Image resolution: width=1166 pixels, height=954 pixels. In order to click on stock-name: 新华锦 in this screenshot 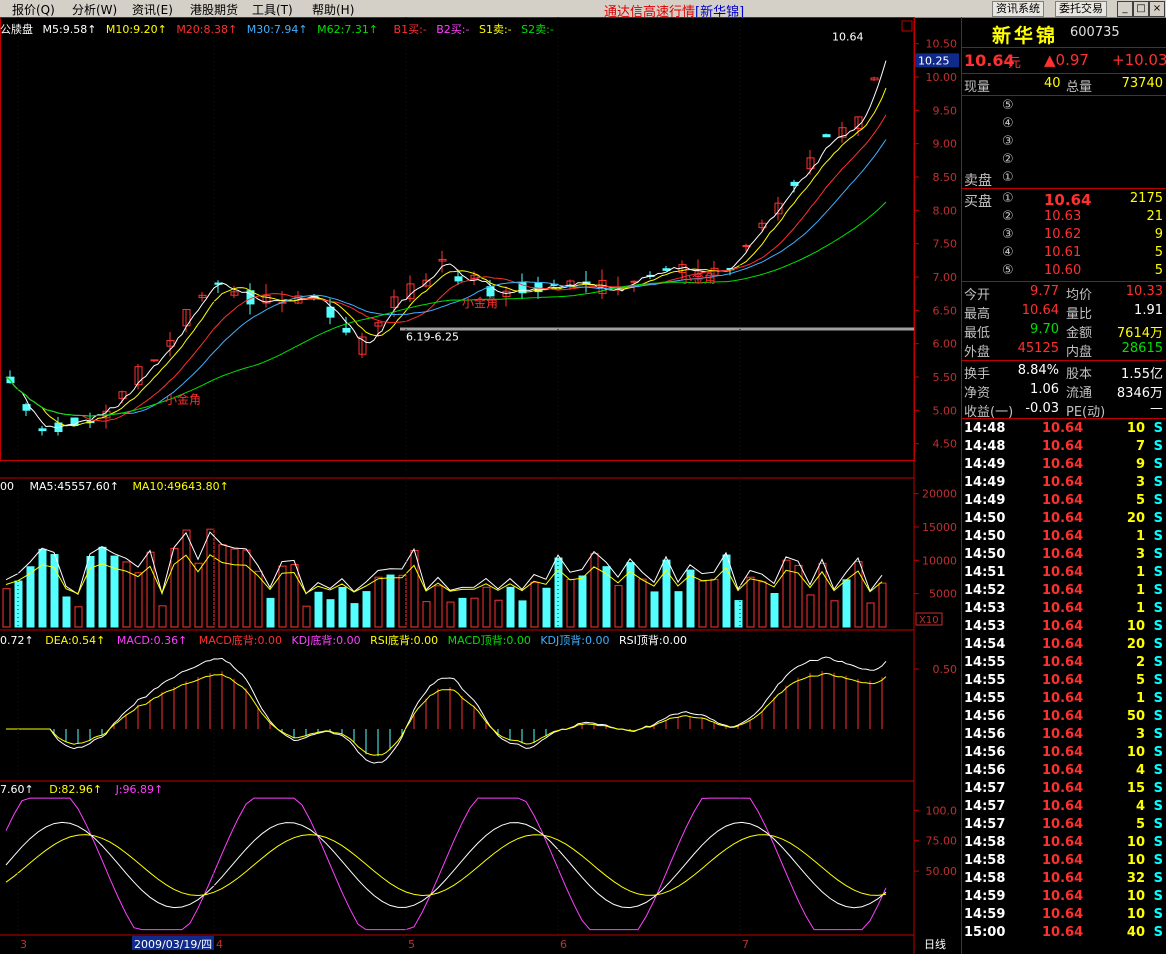, I will do `click(1025, 36)`.